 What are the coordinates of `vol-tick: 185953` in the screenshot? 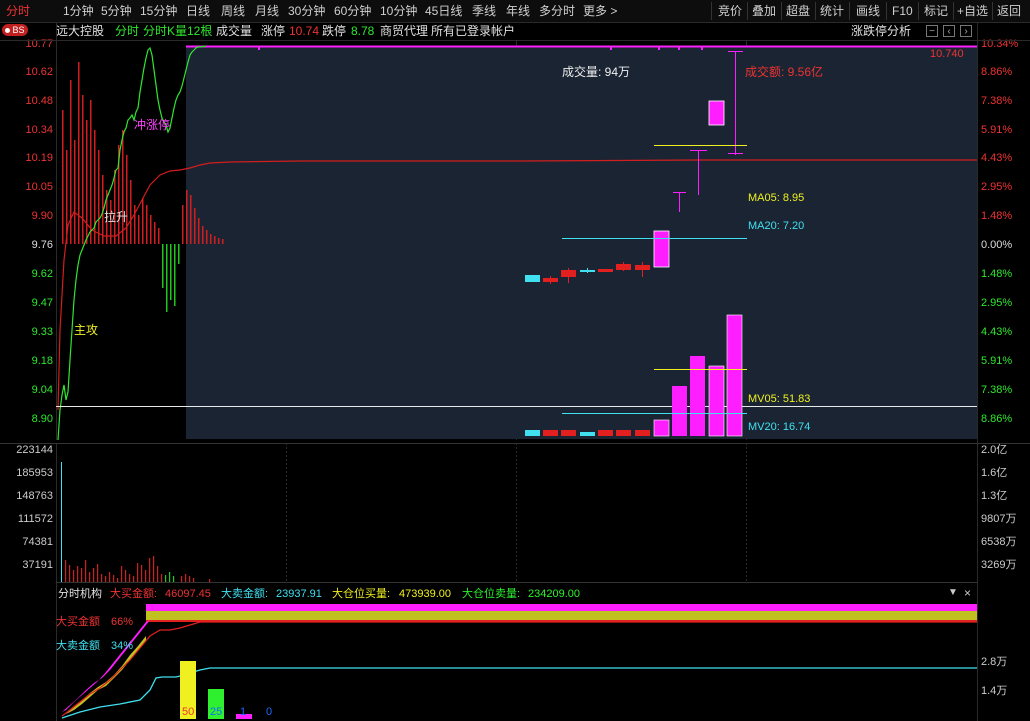 It's located at (34, 473).